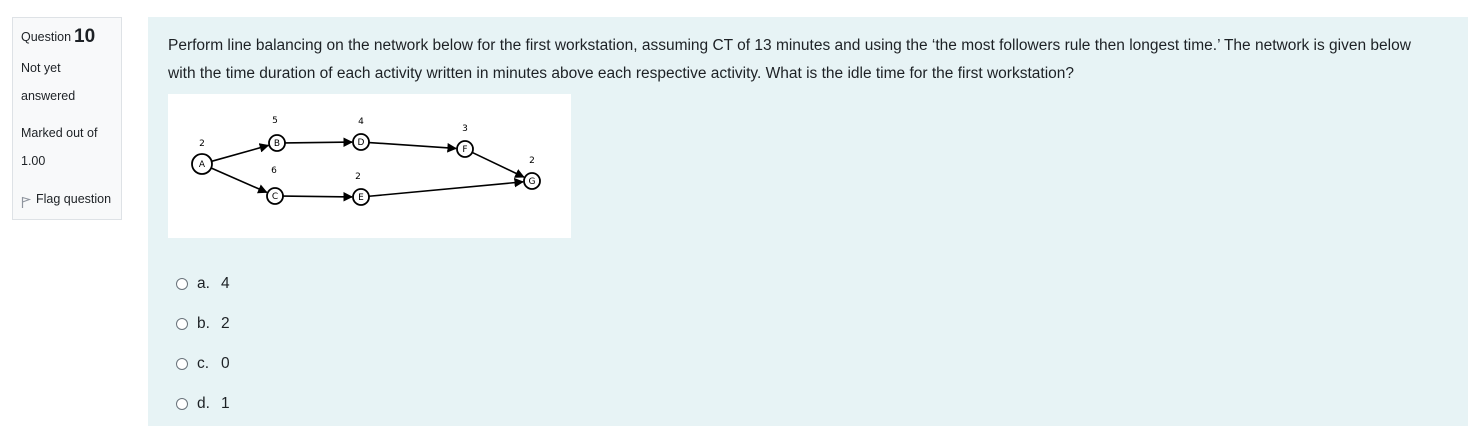 Image resolution: width=1480 pixels, height=426 pixels. Describe the element at coordinates (277, 144) in the screenshot. I see `node-B-label: B` at that location.